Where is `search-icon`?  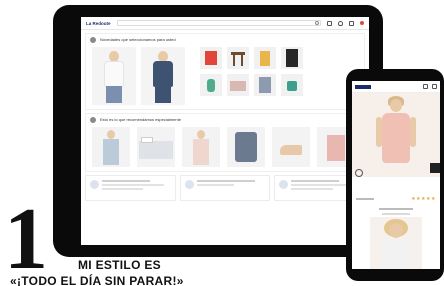 search-icon is located at coordinates (317, 23).